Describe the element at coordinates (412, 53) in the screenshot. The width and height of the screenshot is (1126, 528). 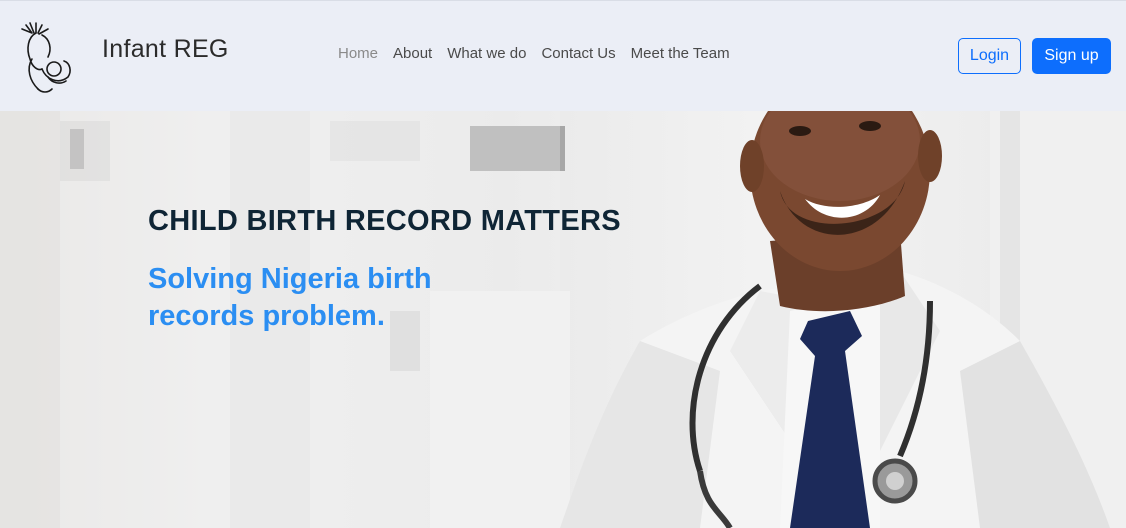
I see `nav-about: About` at that location.